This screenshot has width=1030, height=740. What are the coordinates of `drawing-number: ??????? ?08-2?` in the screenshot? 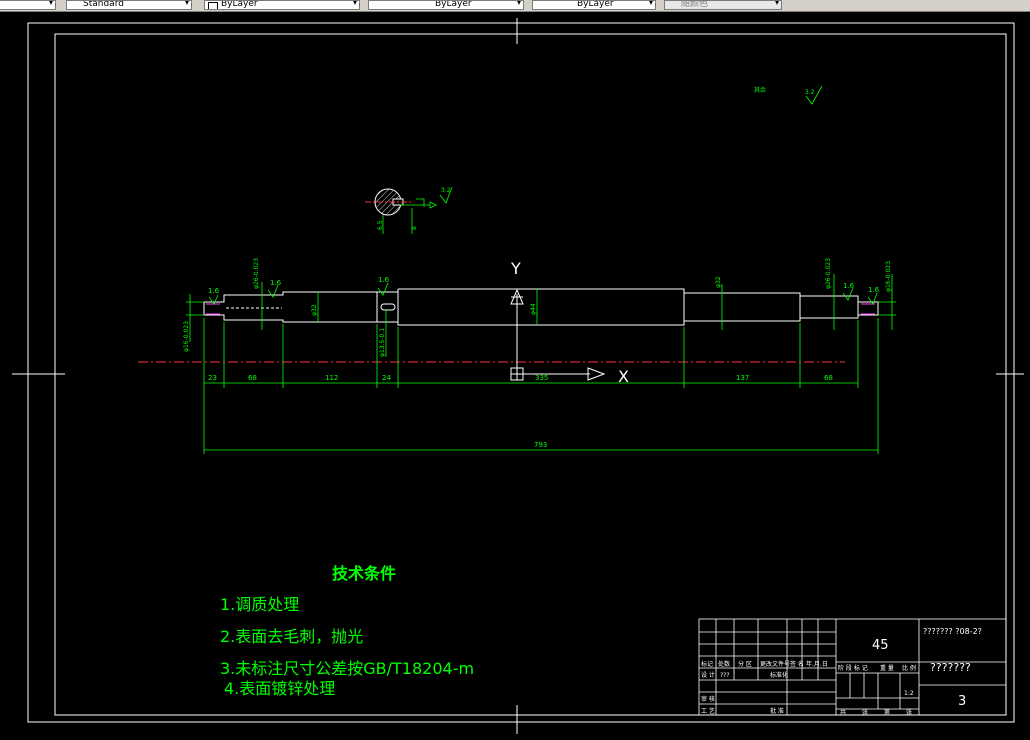 It's located at (952, 631).